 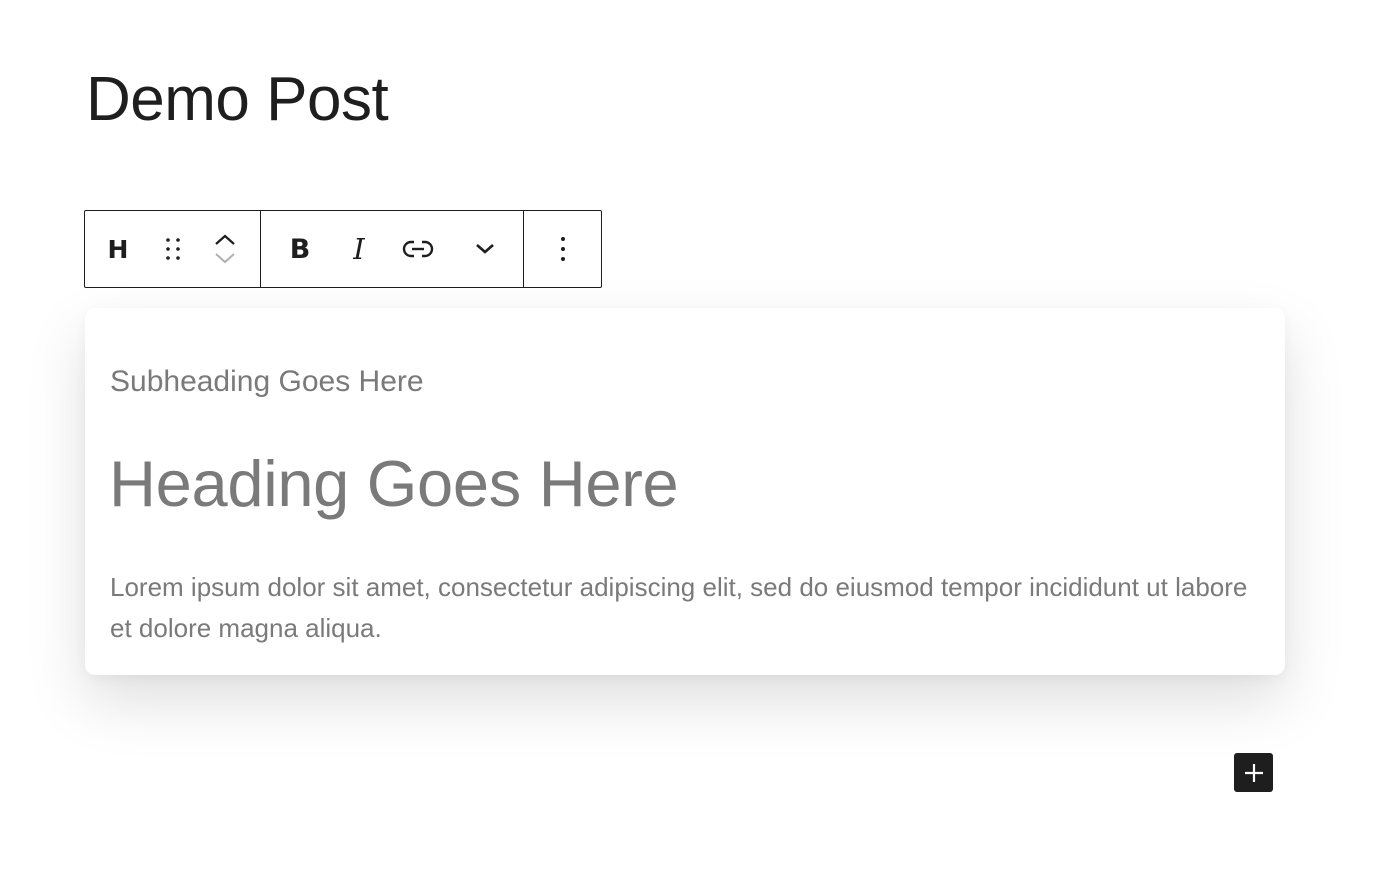 I want to click on toolbar-group-block: H, so click(x=172, y=249).